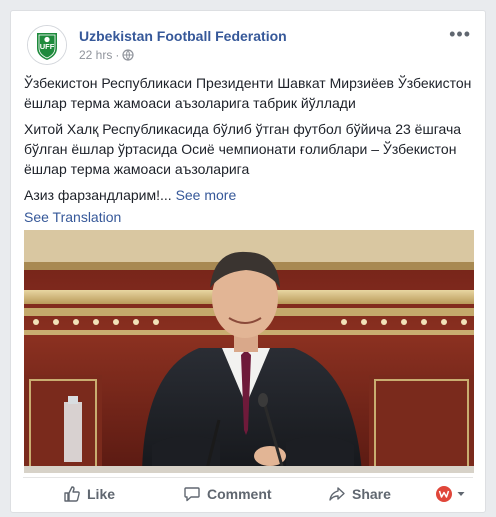 This screenshot has height=517, width=496. What do you see at coordinates (239, 494) in the screenshot?
I see `comment-label: Comment` at bounding box center [239, 494].